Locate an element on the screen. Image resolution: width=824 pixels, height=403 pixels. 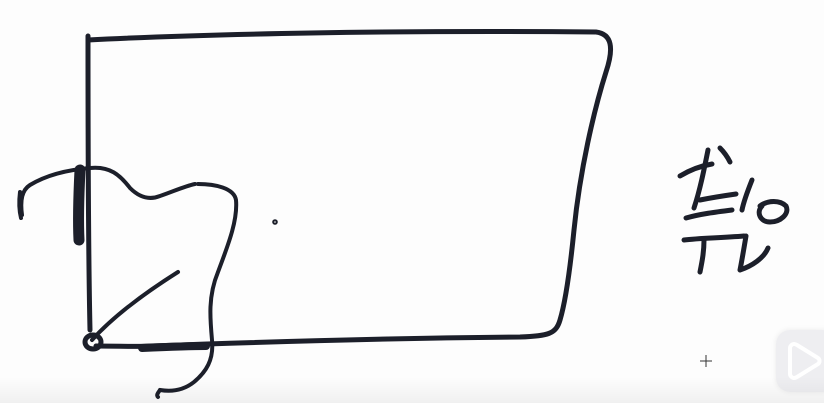
loop-wire is located at coordinates (198, 287).